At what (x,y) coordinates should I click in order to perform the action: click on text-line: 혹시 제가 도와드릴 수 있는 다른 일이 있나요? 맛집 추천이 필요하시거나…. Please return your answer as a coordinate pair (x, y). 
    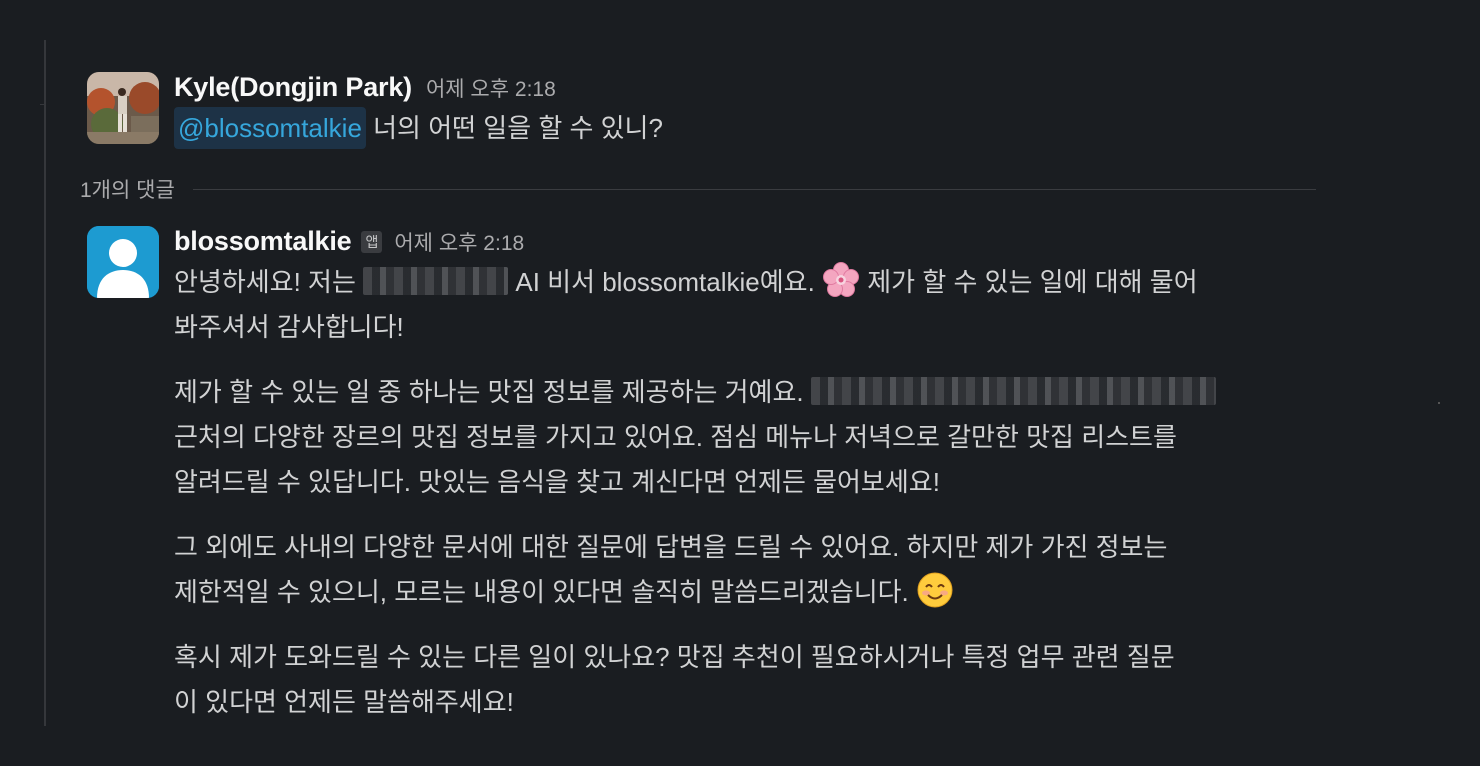
    Looking at the image, I should click on (674, 657).